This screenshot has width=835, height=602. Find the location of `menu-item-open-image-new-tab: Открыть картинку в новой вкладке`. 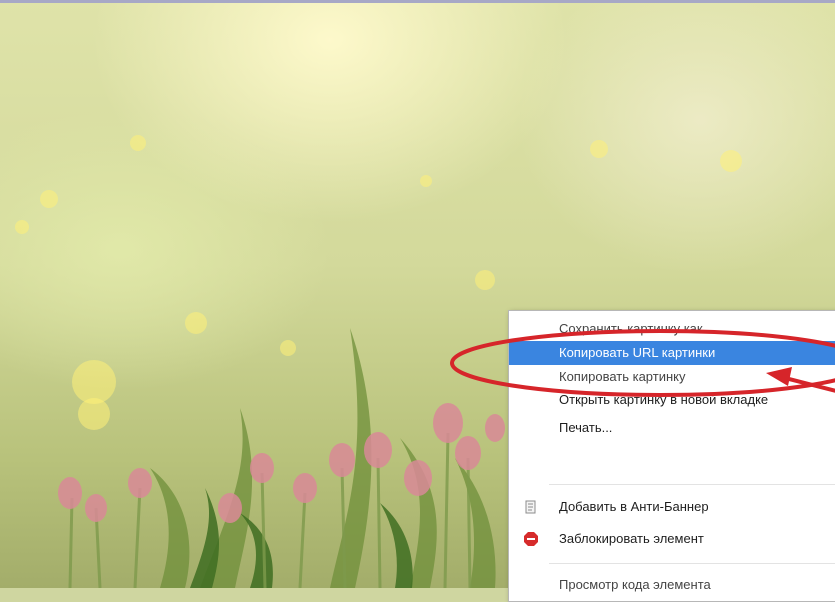

menu-item-open-image-new-tab: Открыть картинку в новой вкладке is located at coordinates (672, 400).